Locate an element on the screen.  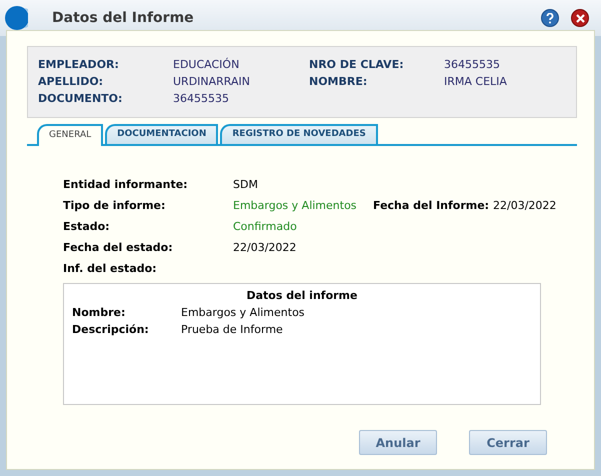
field-label: APELLIDO: is located at coordinates (71, 82).